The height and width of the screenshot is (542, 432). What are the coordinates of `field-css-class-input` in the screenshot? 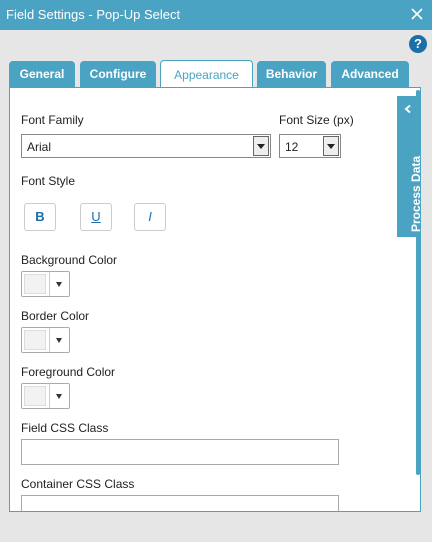 It's located at (180, 452).